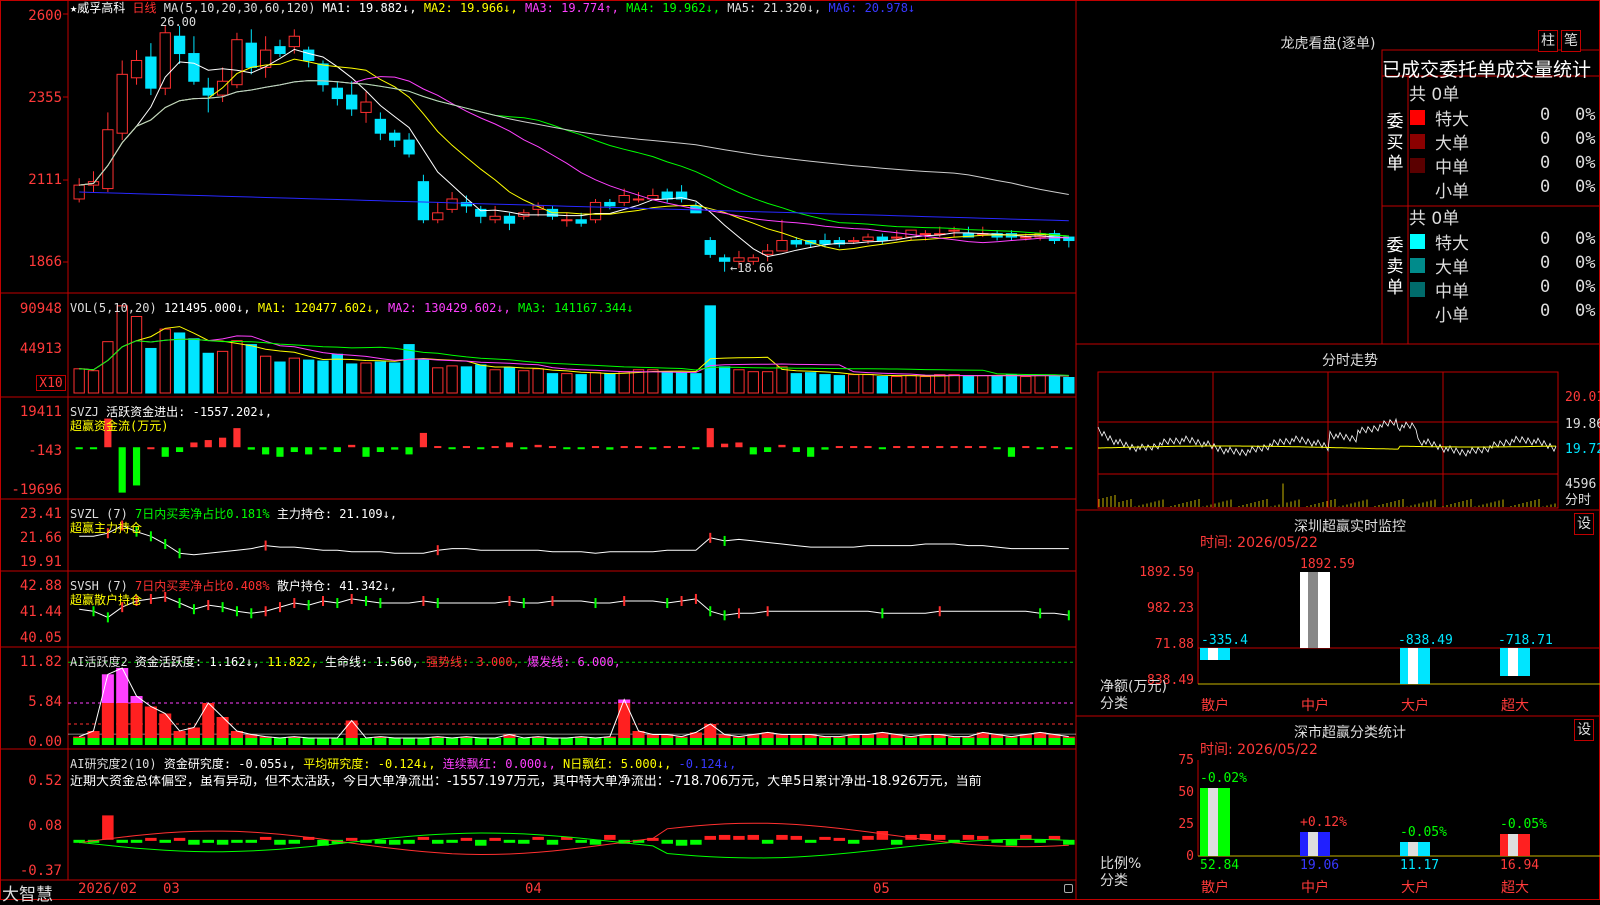  I want to click on classify-change: -0.02%, so click(1223, 778).